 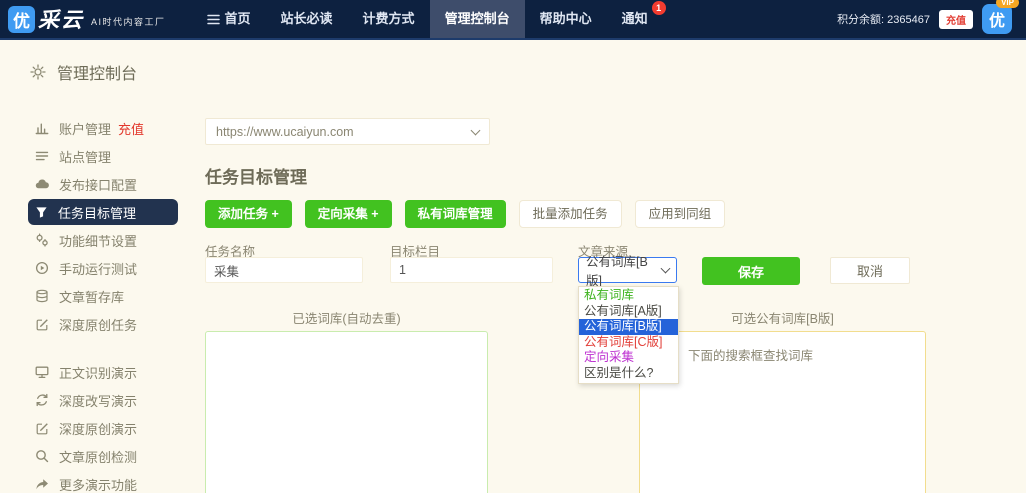 I want to click on sidebar-item-label: 深度改写演示, so click(x=98, y=401).